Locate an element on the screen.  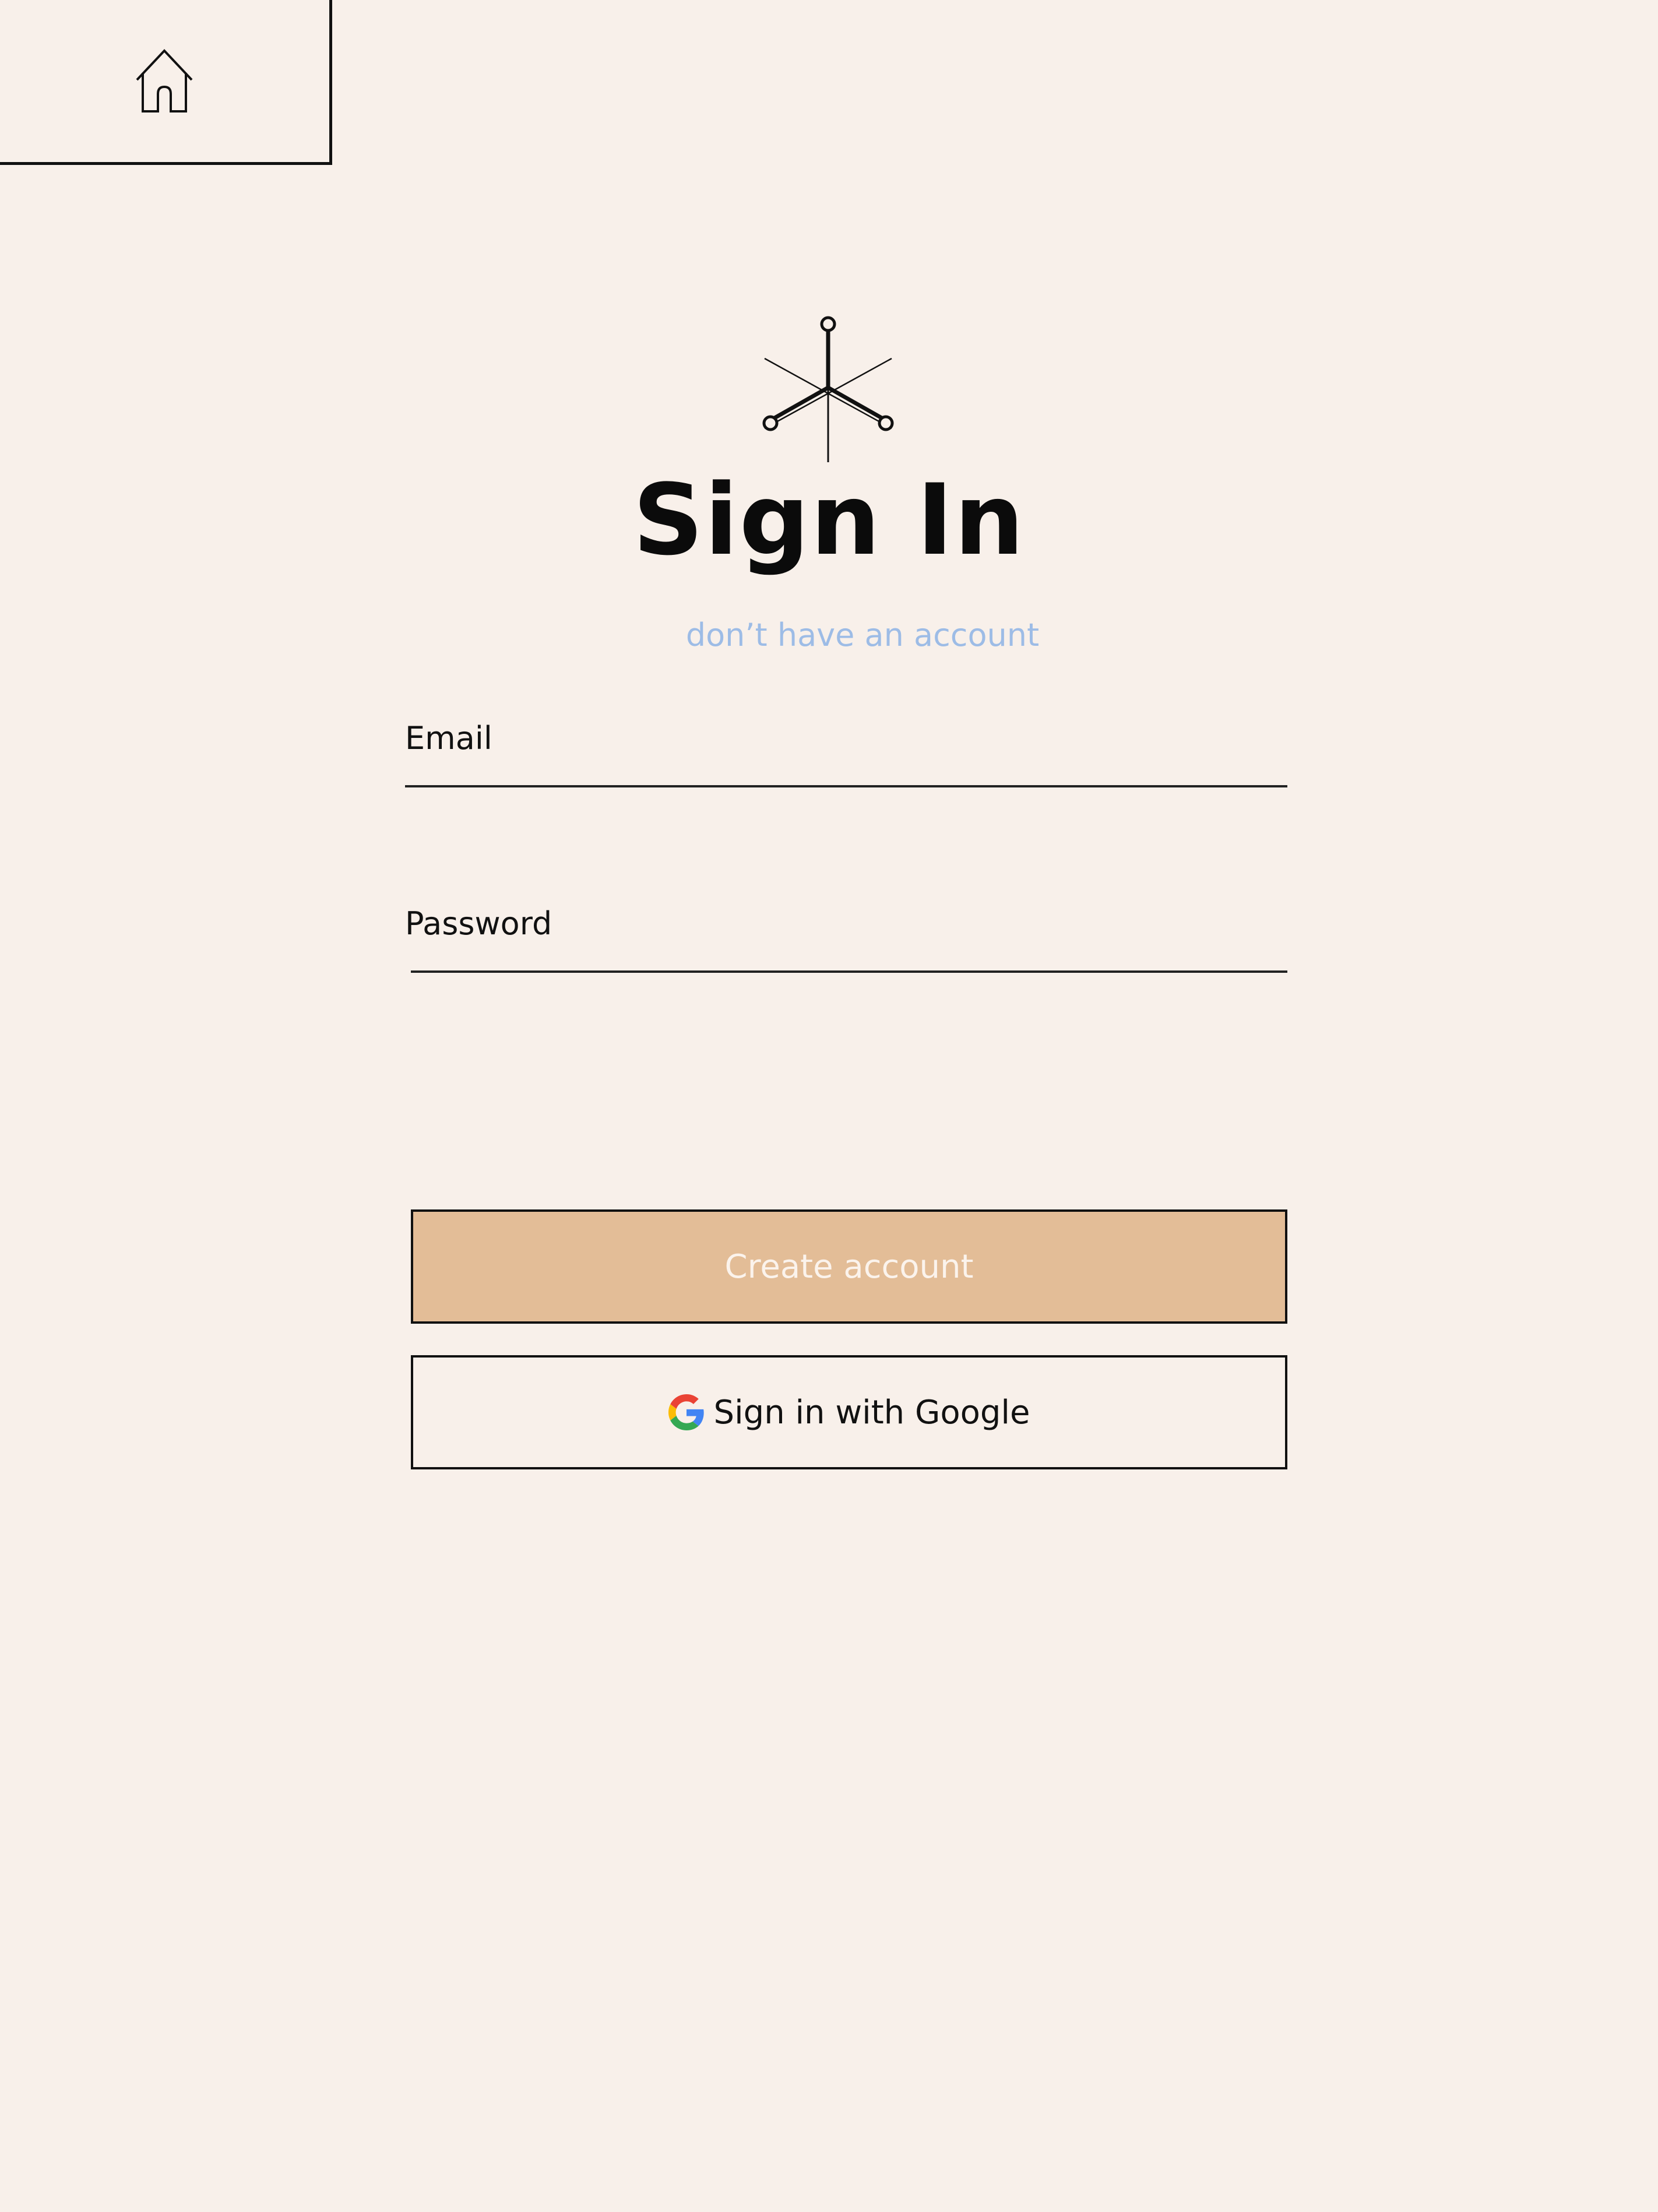
email-field-group: Email is located at coordinates (846, 752).